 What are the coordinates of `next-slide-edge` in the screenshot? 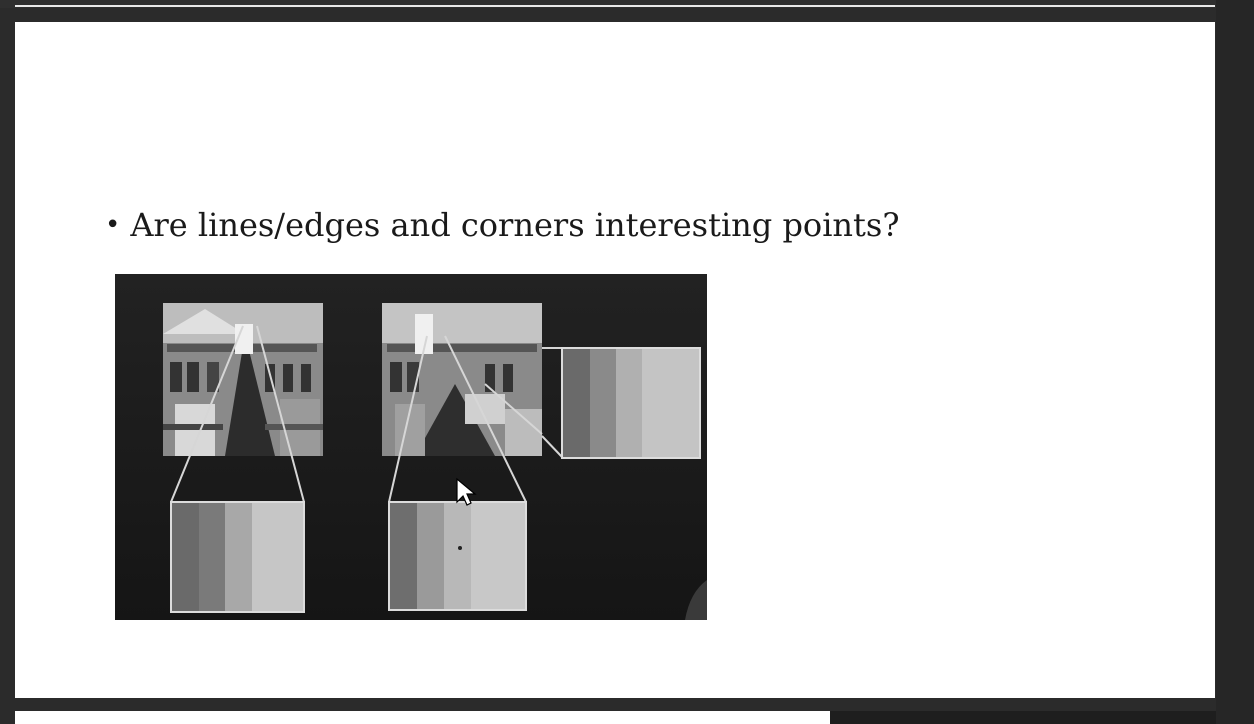 It's located at (422, 717).